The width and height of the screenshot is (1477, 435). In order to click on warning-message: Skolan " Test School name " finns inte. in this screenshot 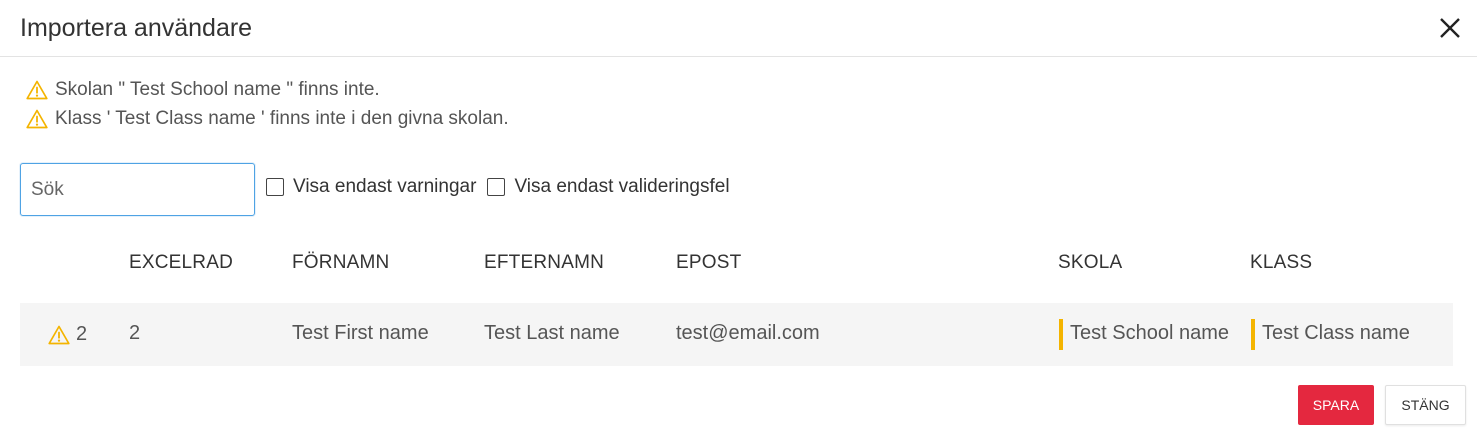, I will do `click(267, 89)`.